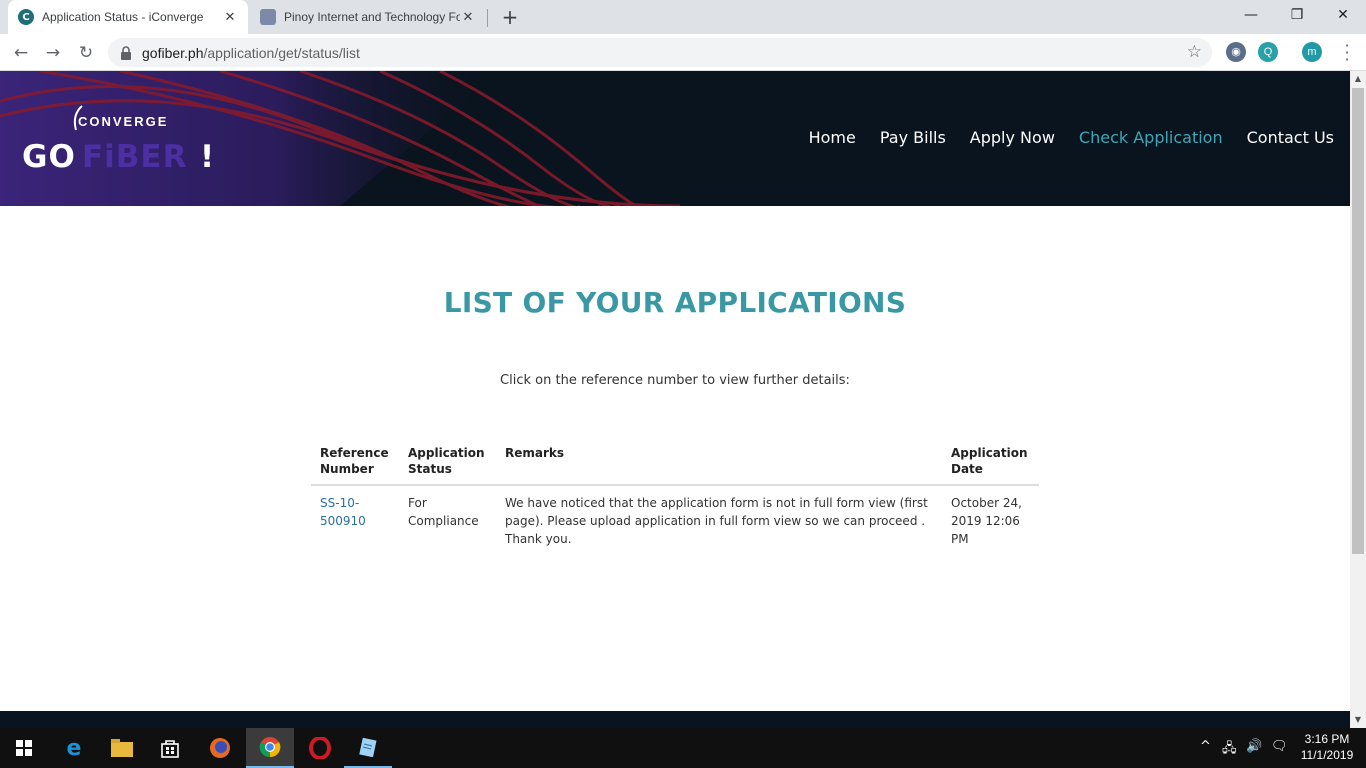 Image resolution: width=1366 pixels, height=768 pixels. Describe the element at coordinates (1268, 52) in the screenshot. I see `extension-search-icon: Q` at that location.